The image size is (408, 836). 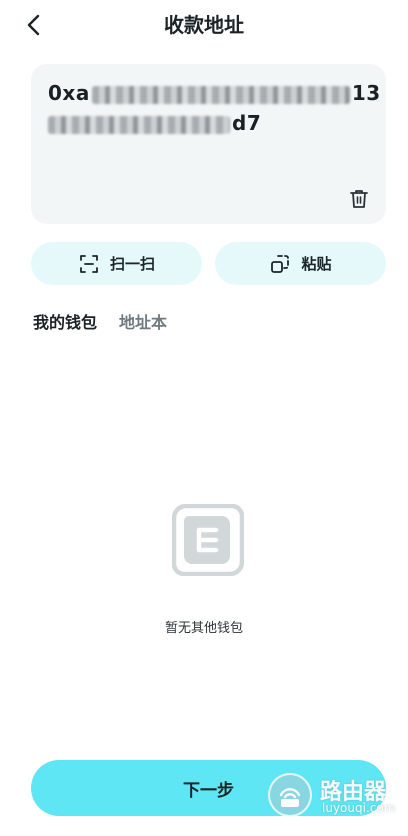 I want to click on address-suffix-line2: d7, so click(x=247, y=123).